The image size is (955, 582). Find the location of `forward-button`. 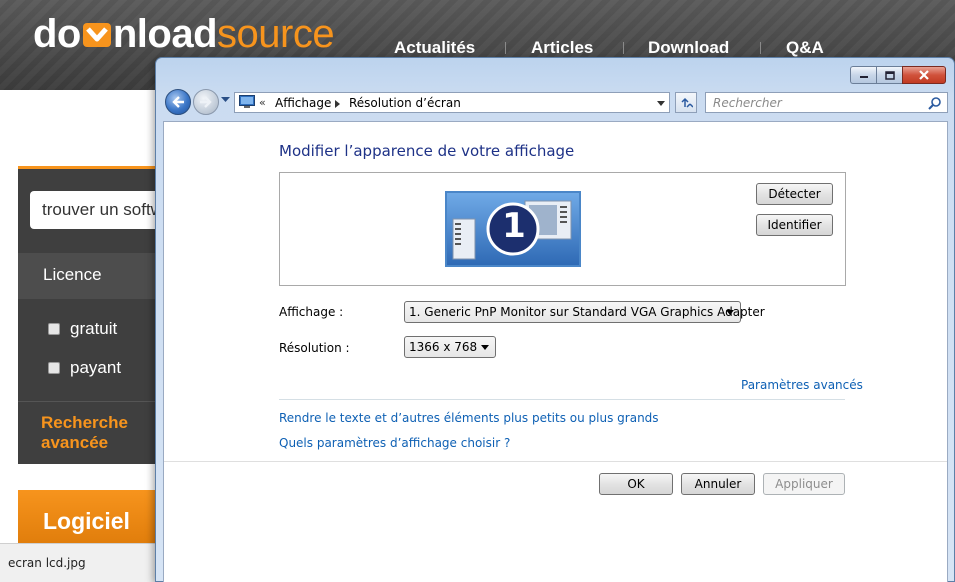

forward-button is located at coordinates (206, 102).